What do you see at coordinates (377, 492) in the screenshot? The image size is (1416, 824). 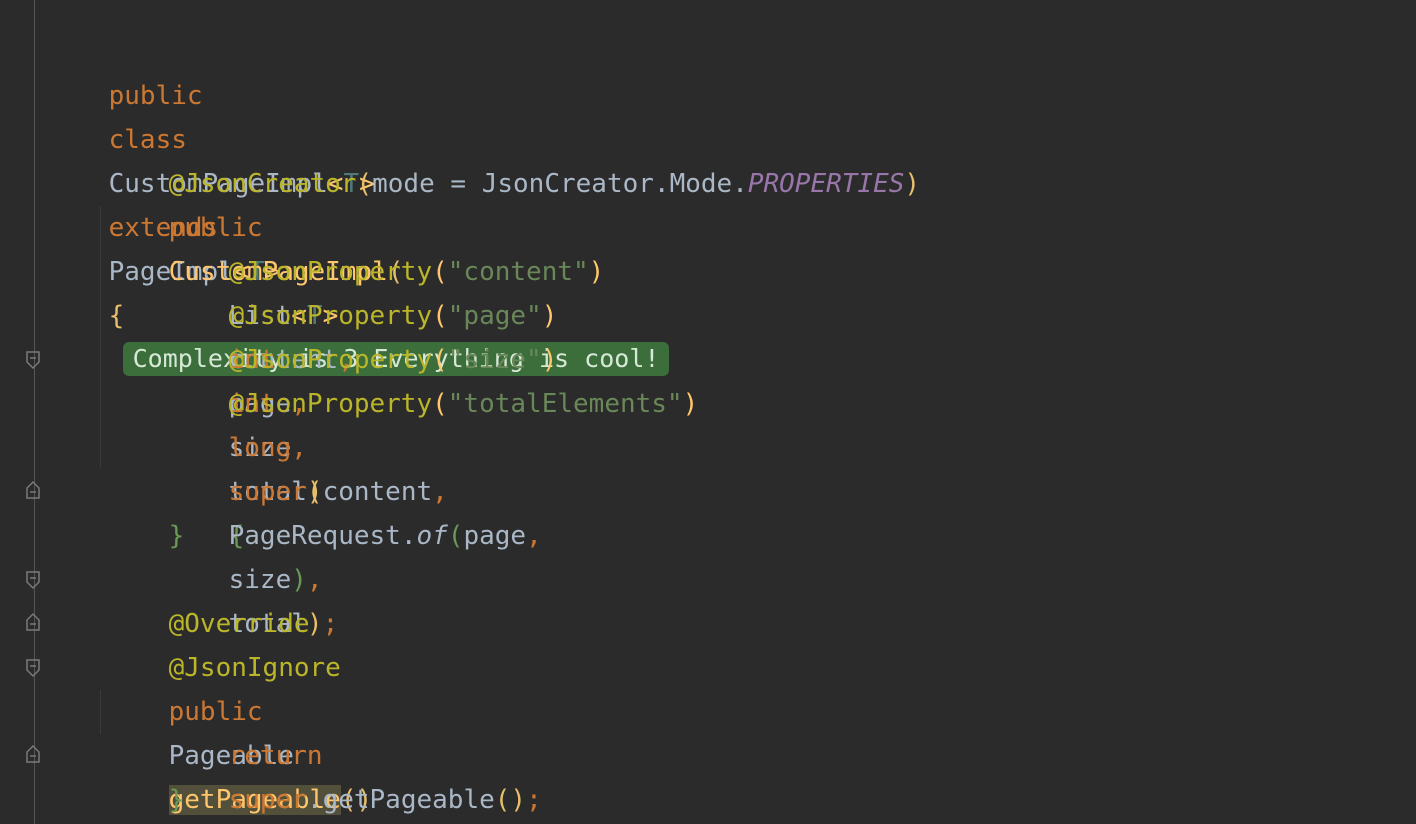 I see `arg-content: content` at bounding box center [377, 492].